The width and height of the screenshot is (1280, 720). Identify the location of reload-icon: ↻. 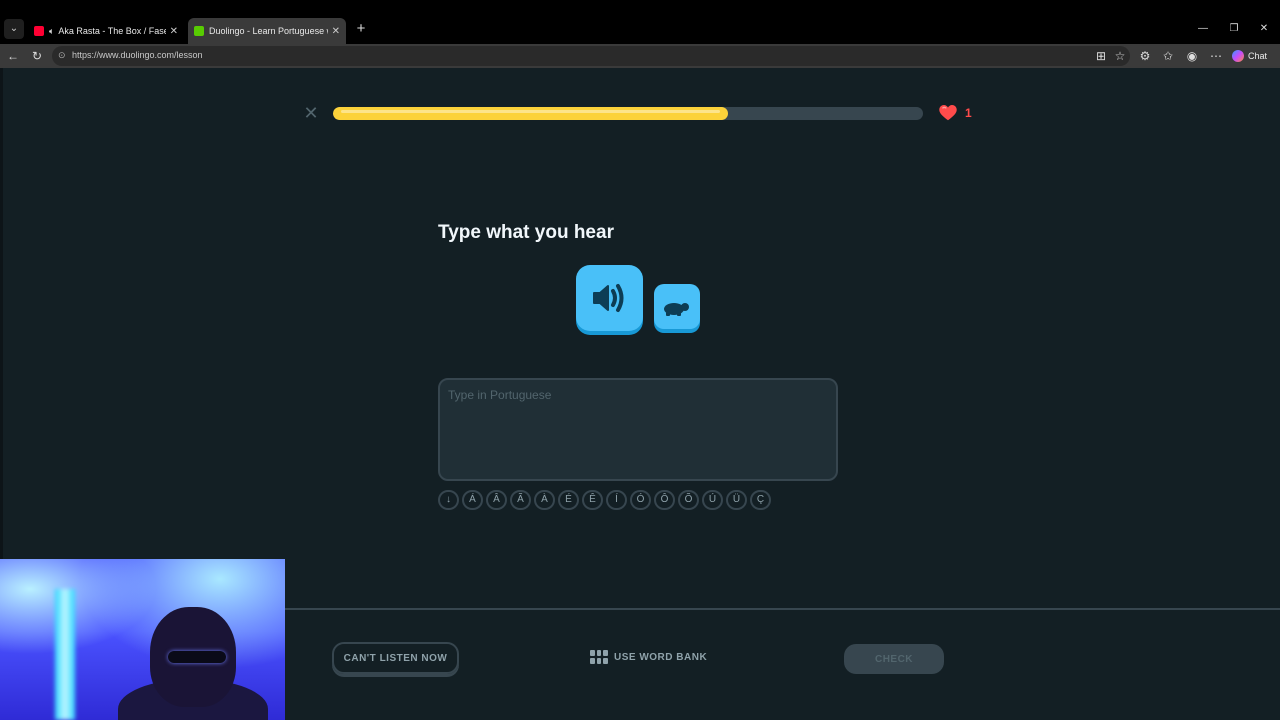
(37, 56).